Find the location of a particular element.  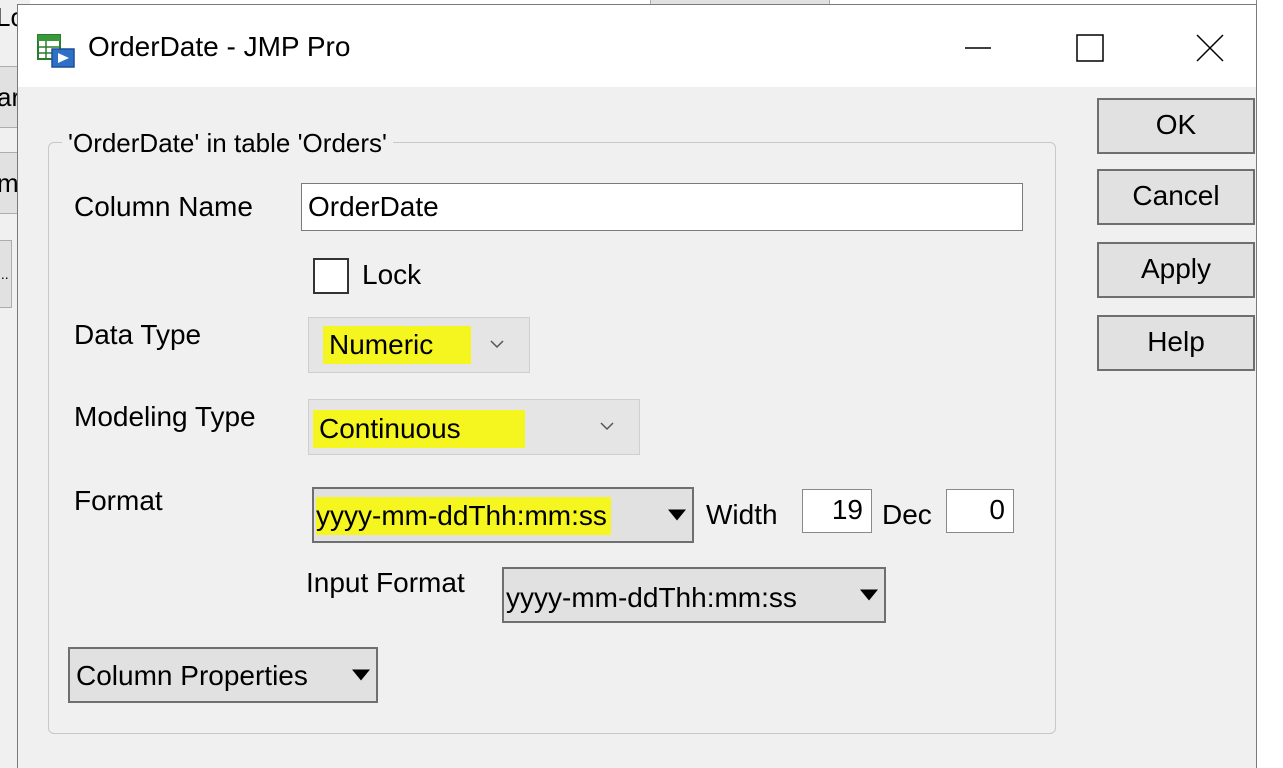

format-label: Format is located at coordinates (118, 500).